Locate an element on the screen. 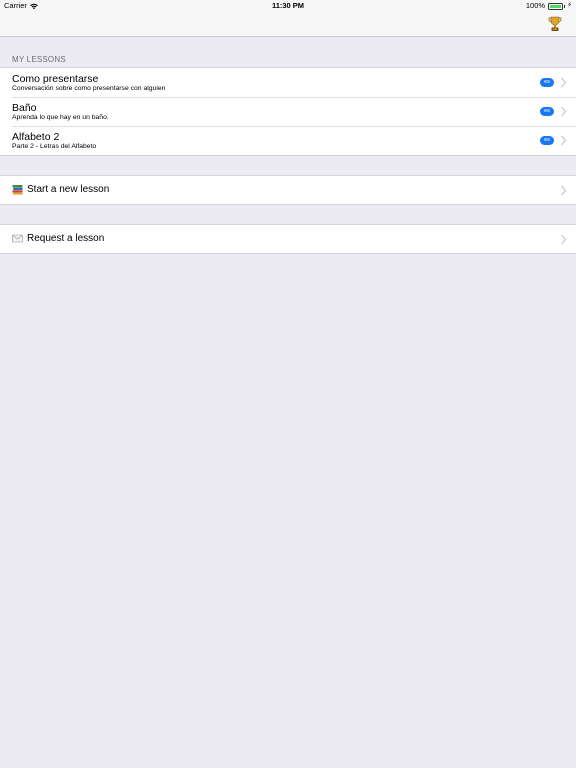 Image resolution: width=576 pixels, height=768 pixels. battery-fill is located at coordinates (556, 6).